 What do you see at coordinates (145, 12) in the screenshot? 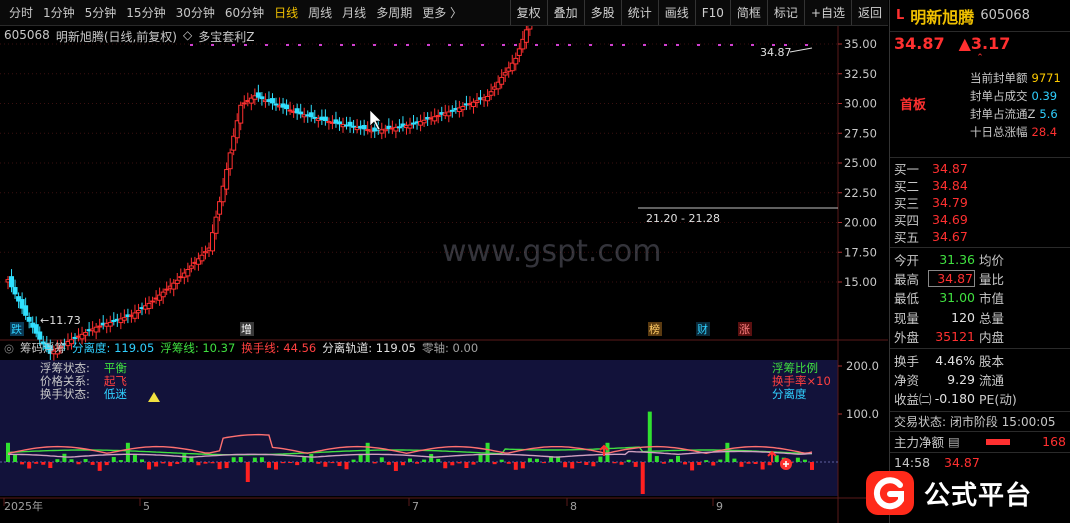
I see `period-tab-3: 15分钟` at bounding box center [145, 12].